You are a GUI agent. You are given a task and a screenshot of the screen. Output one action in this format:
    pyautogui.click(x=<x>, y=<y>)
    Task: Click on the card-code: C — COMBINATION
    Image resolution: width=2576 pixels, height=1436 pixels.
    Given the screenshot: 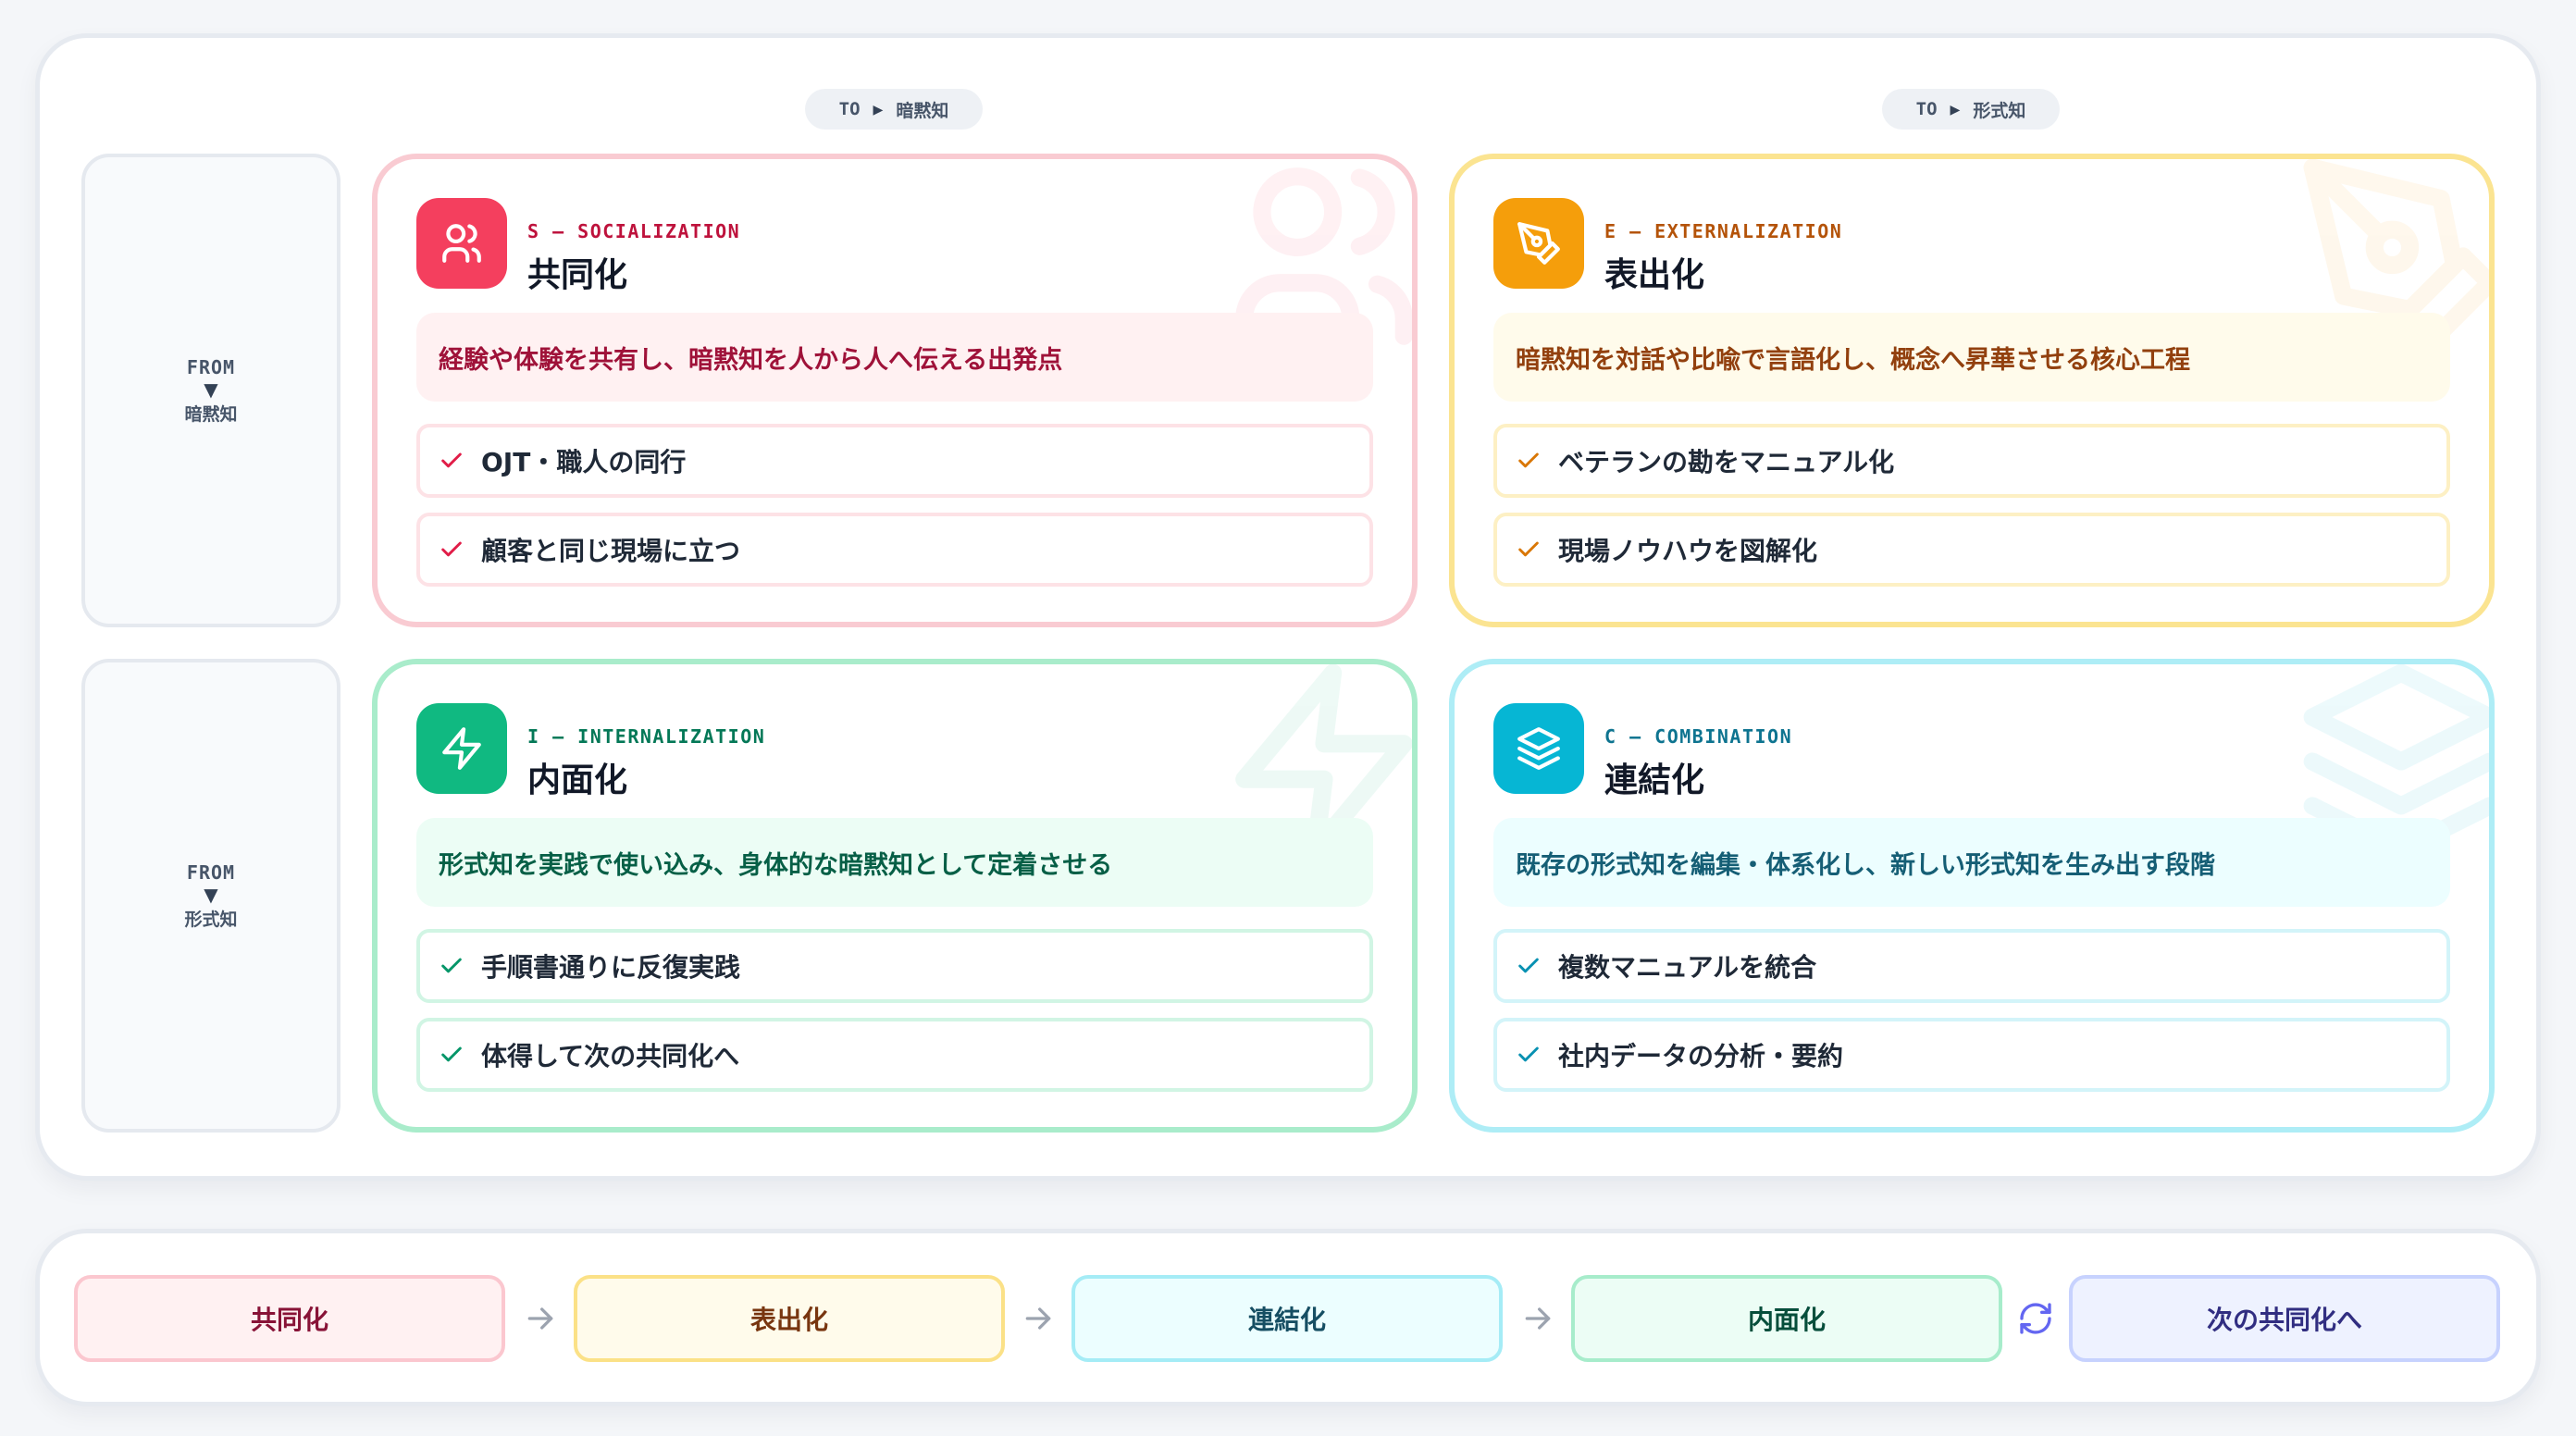 What is the action you would take?
    pyautogui.click(x=1699, y=736)
    